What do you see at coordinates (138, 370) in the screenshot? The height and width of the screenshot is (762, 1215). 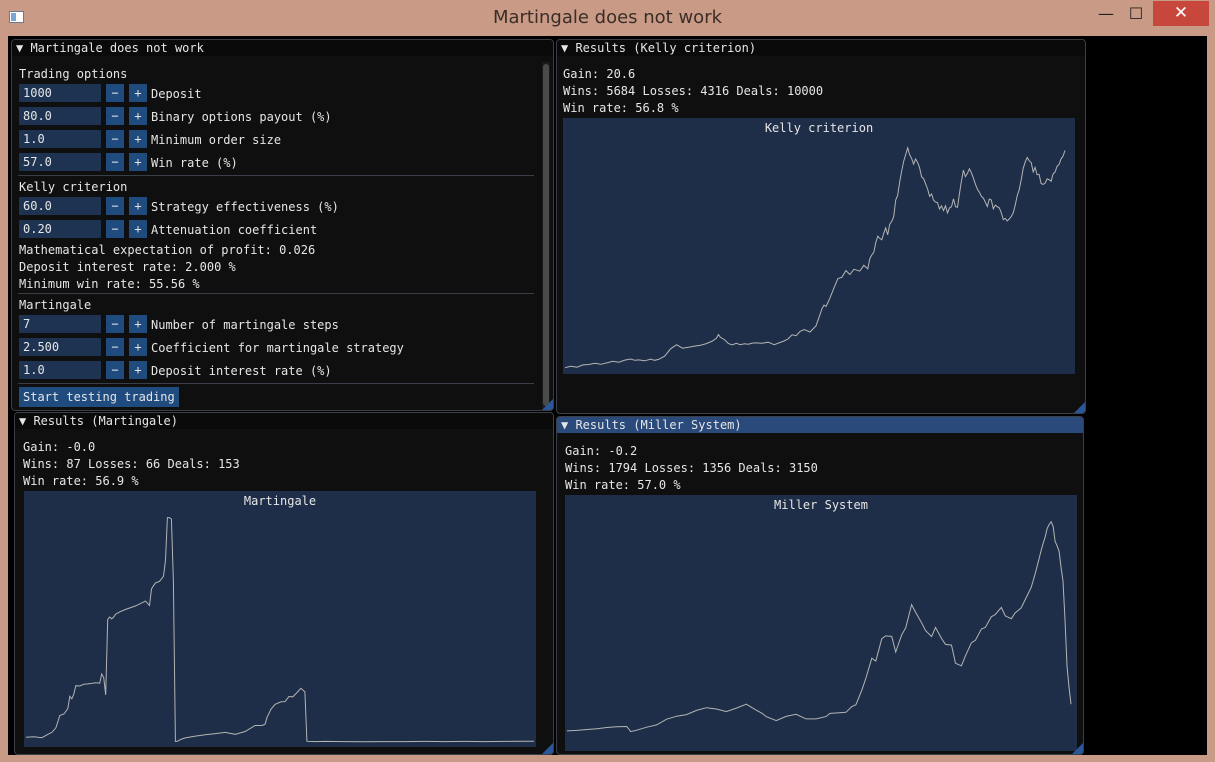 I see `deposit-interest-rate-increment-button: +` at bounding box center [138, 370].